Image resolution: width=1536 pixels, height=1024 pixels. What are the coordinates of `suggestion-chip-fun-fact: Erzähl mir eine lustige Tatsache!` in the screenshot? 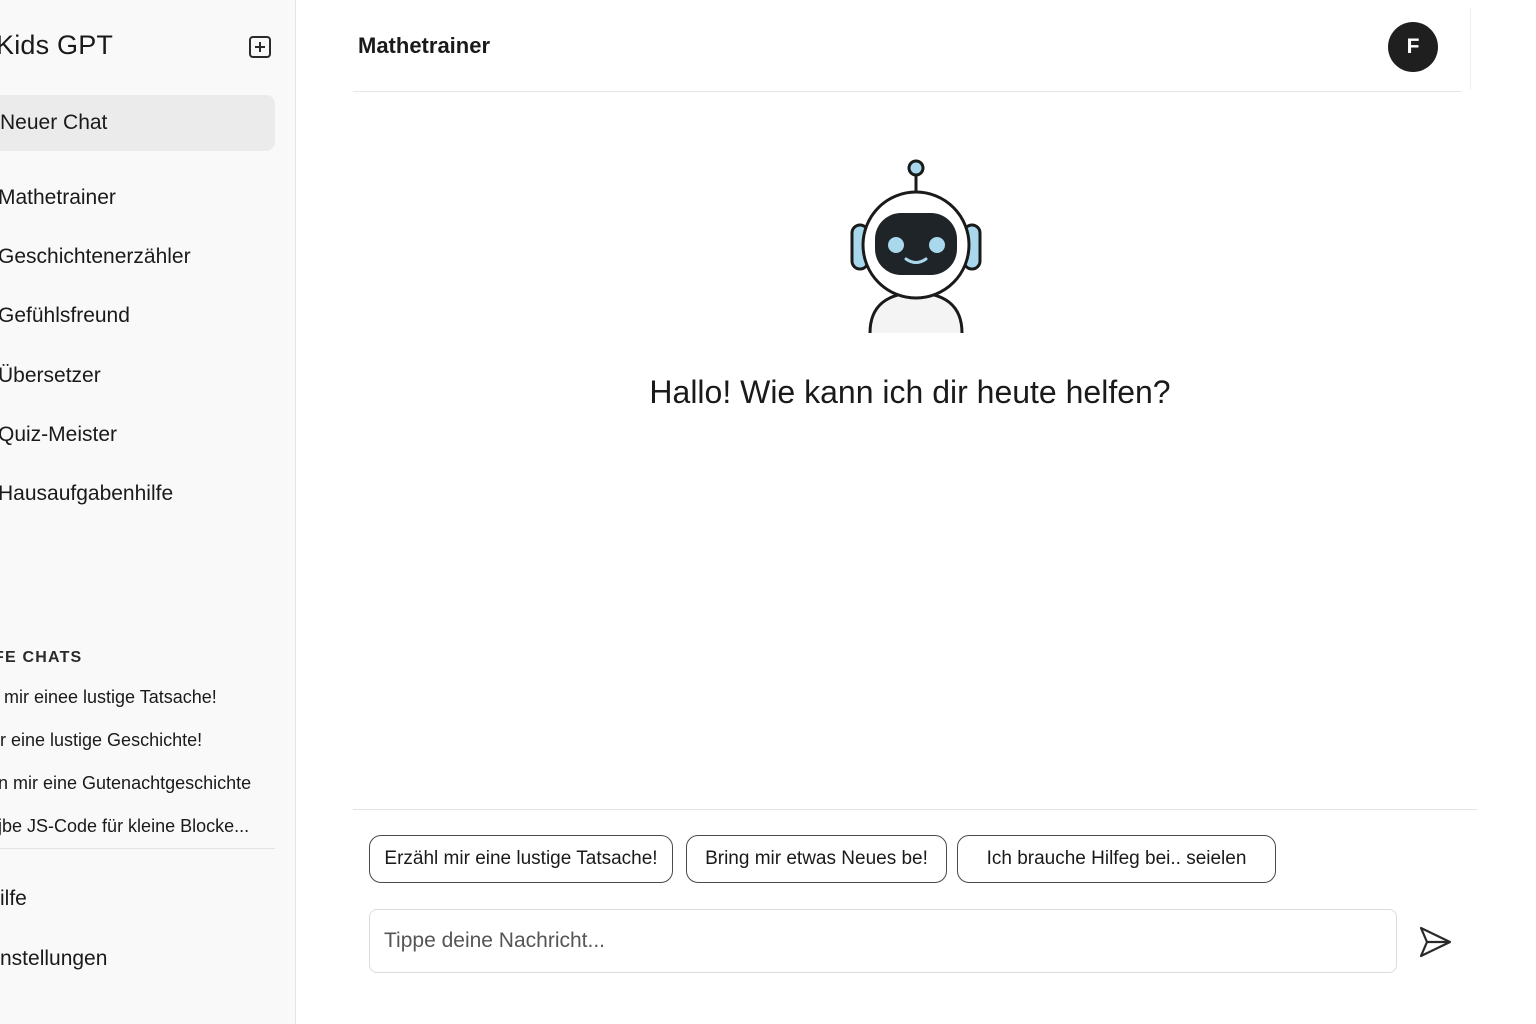 It's located at (521, 859).